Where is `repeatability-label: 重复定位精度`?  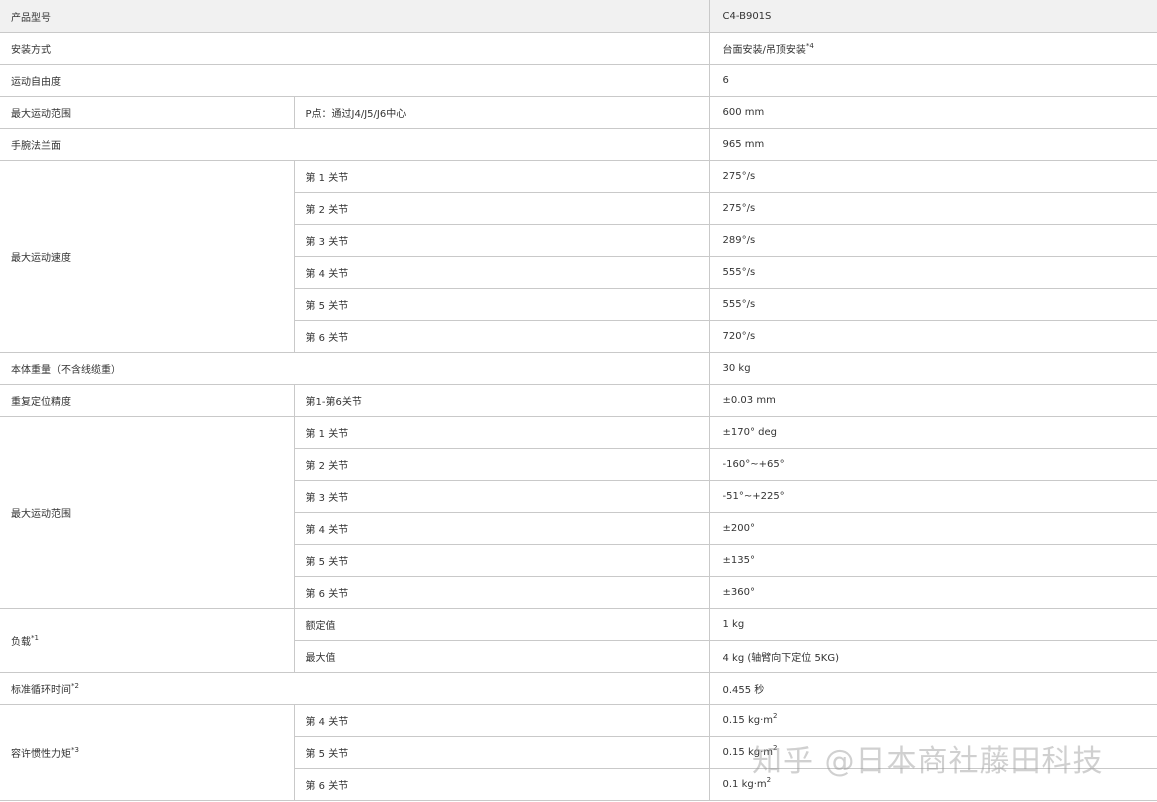
repeatability-label: 重复定位精度 is located at coordinates (147, 400).